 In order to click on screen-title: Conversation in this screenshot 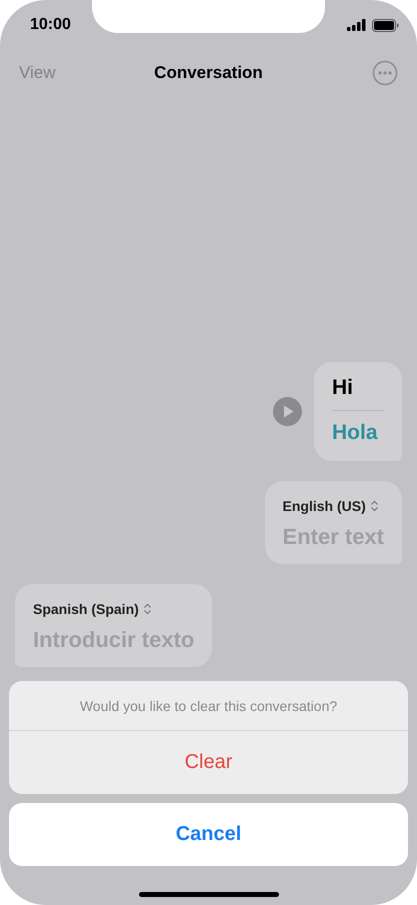, I will do `click(208, 73)`.